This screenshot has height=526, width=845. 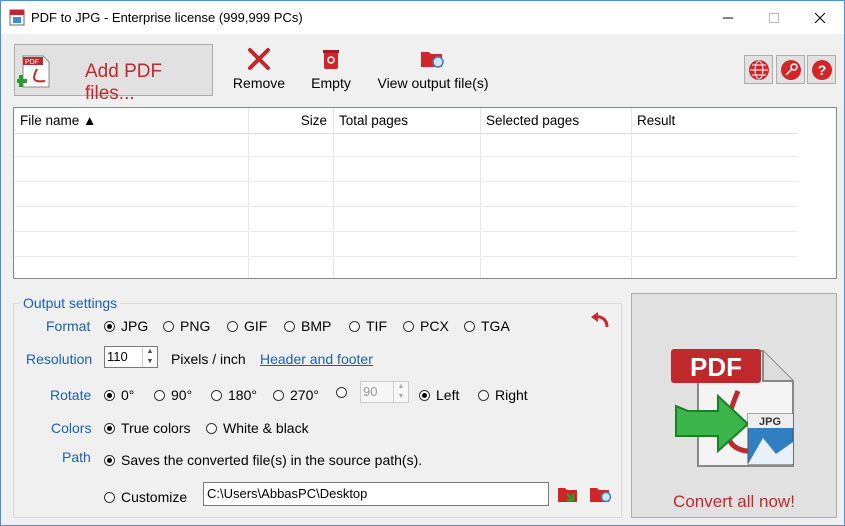 What do you see at coordinates (33, 71) in the screenshot?
I see `add-pdf-icon: PDF` at bounding box center [33, 71].